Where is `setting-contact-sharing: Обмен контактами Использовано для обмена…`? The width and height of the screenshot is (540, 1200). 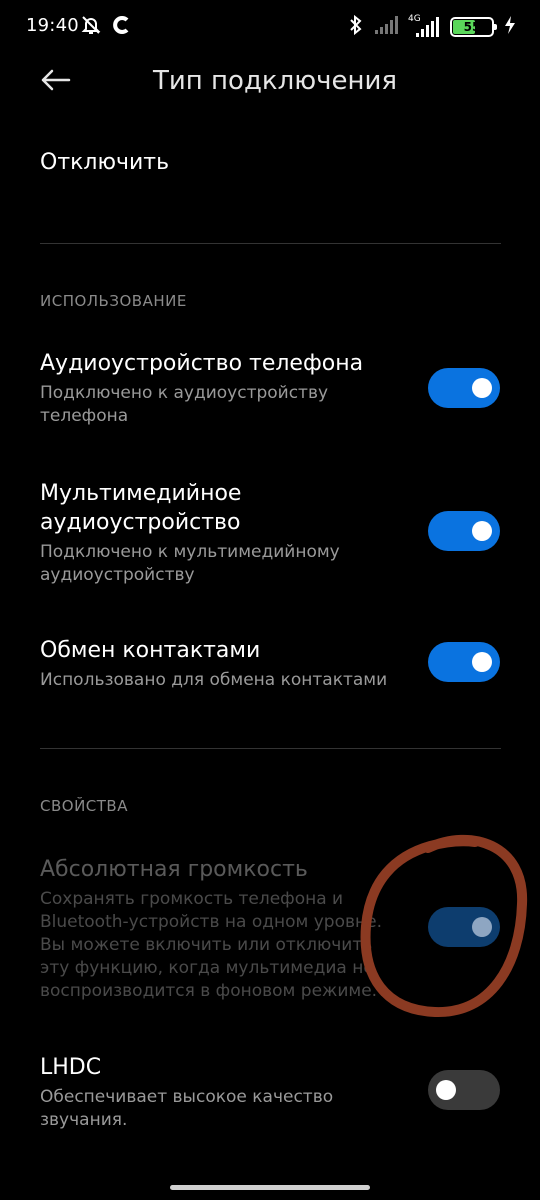
setting-contact-sharing: Обмен контактами Использовано для обмена… is located at coordinates (220, 664).